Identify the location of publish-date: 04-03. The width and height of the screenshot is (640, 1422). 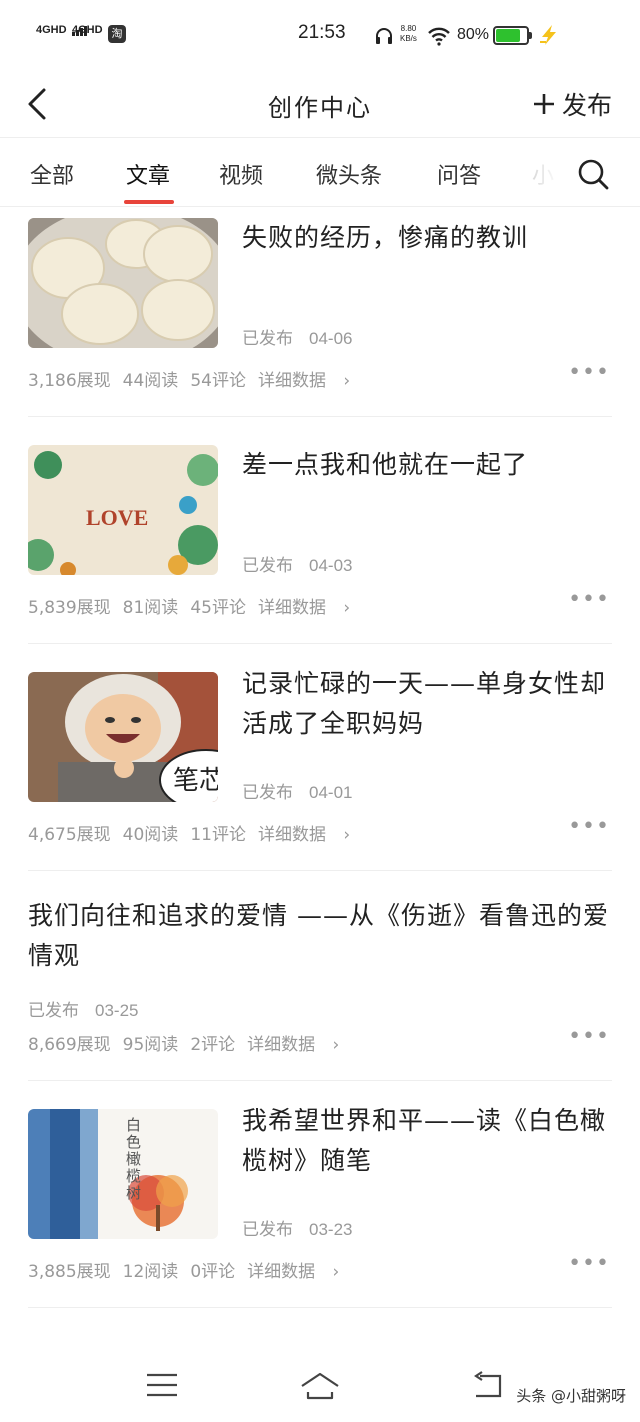
(331, 565).